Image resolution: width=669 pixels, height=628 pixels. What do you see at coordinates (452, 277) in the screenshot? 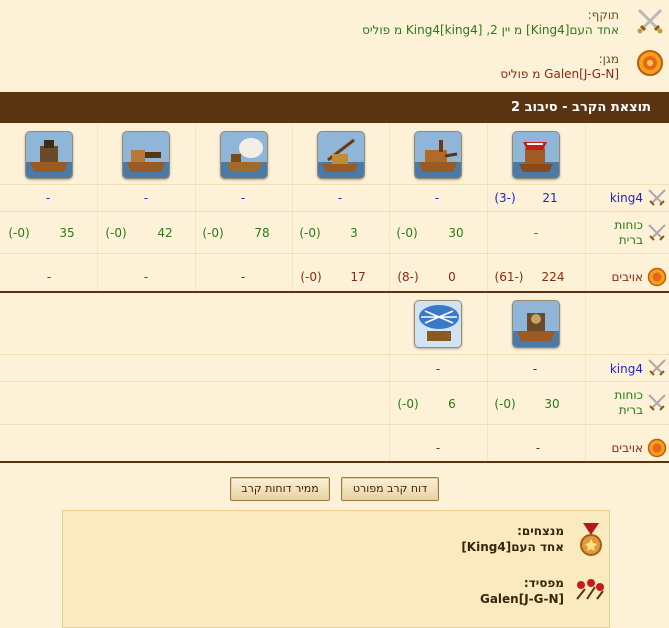
I see `cell-value: 0` at bounding box center [452, 277].